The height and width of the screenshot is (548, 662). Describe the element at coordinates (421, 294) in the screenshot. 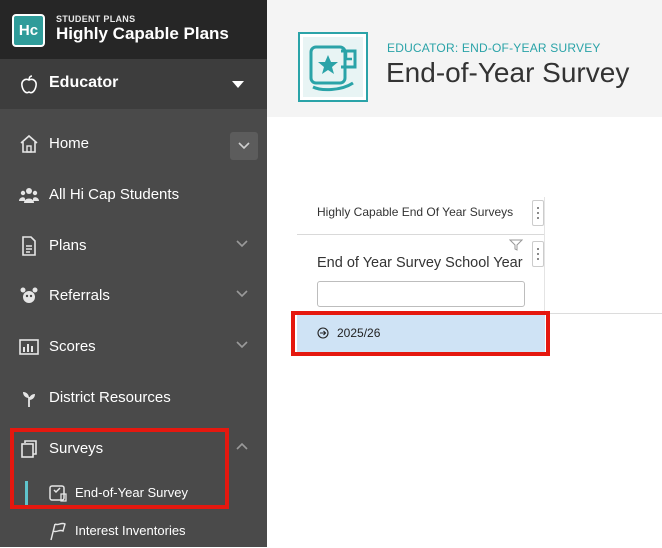

I see `column-filter-input` at that location.